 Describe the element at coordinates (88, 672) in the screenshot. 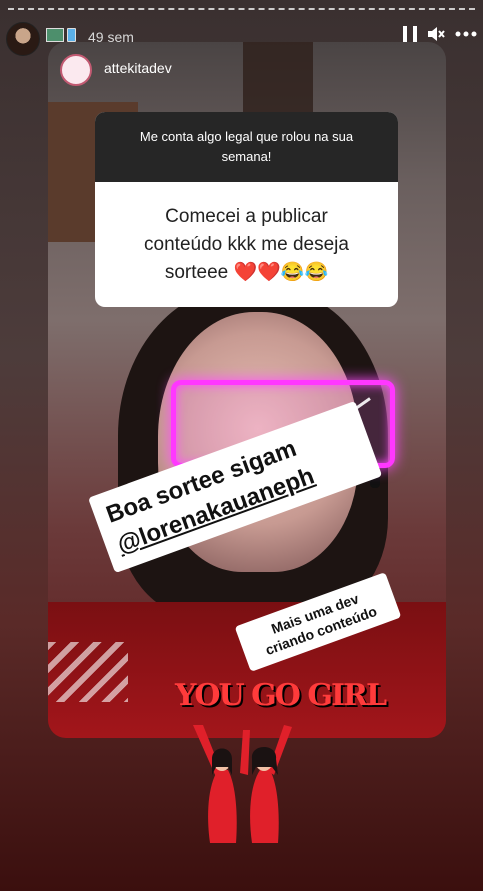

I see `shirt-stripes` at that location.